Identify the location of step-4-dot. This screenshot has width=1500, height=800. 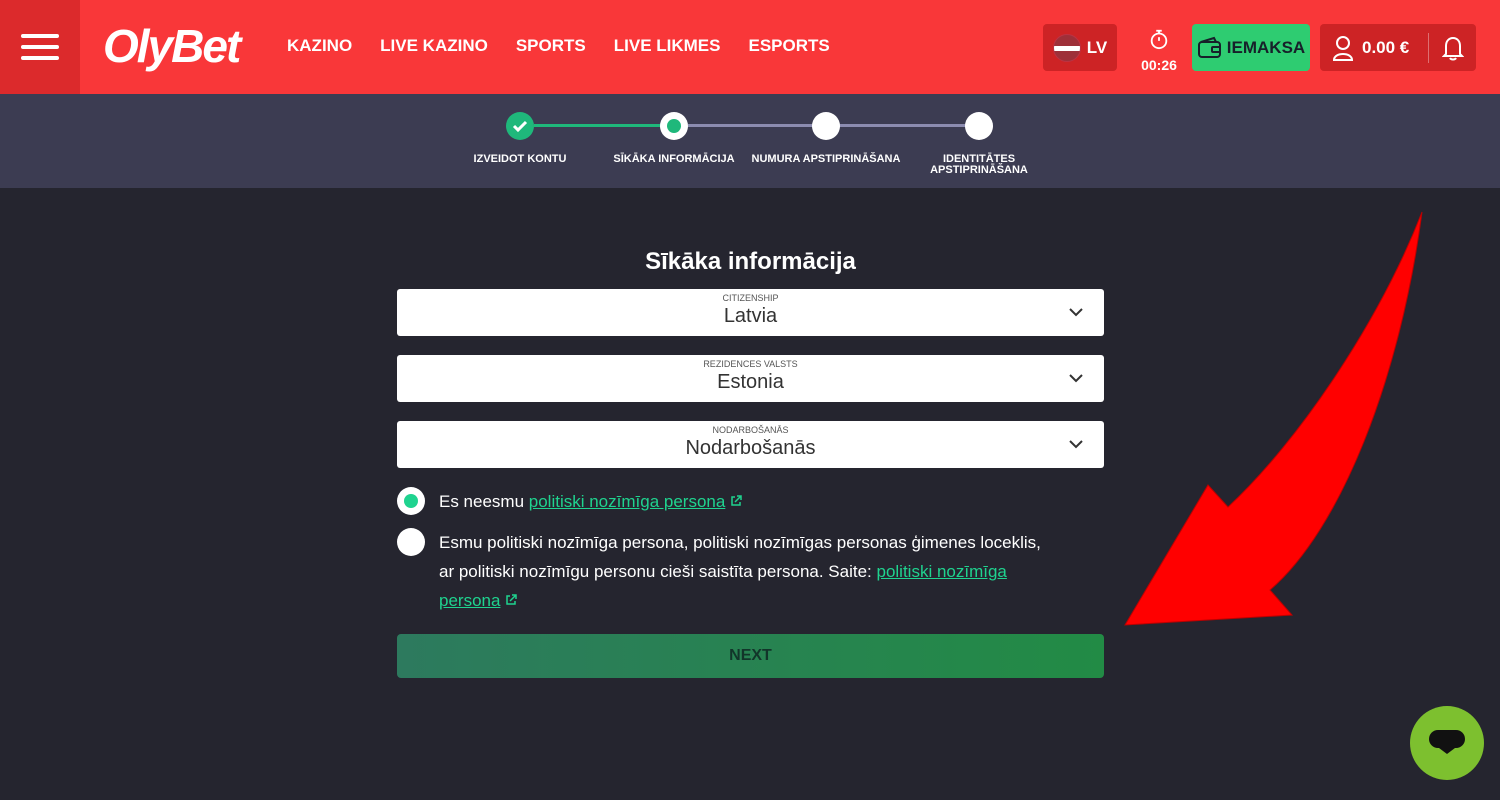
(979, 126).